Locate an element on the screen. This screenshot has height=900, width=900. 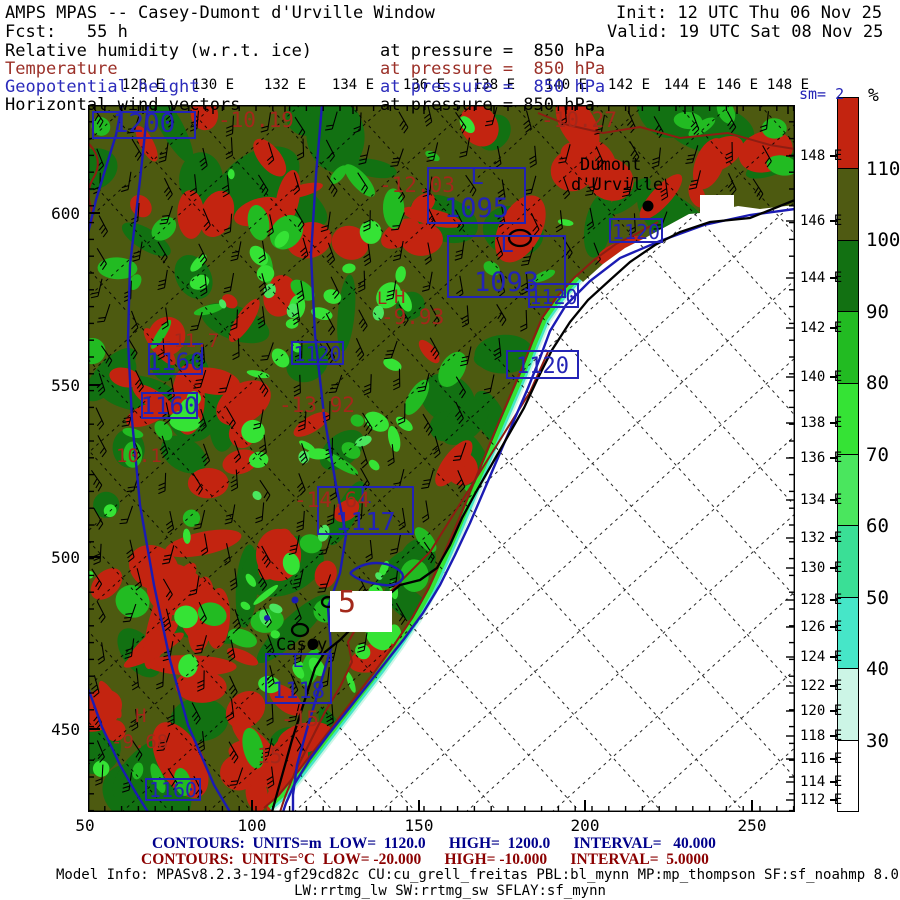
y-axis-tick-550: 550 is located at coordinates (65, 385).